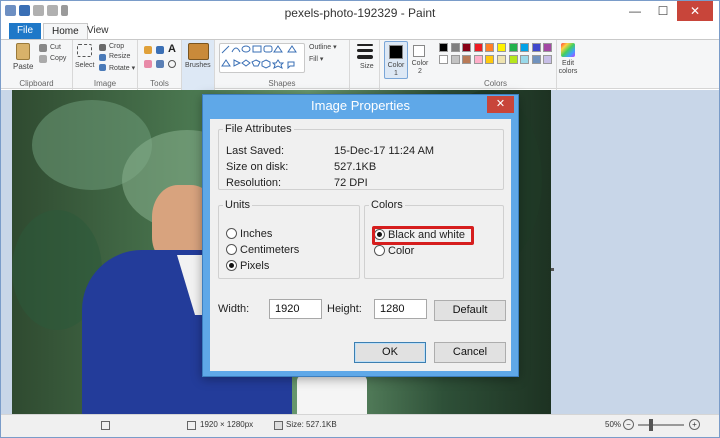  I want to click on clipboard-label: Clipboard, so click(36, 83).